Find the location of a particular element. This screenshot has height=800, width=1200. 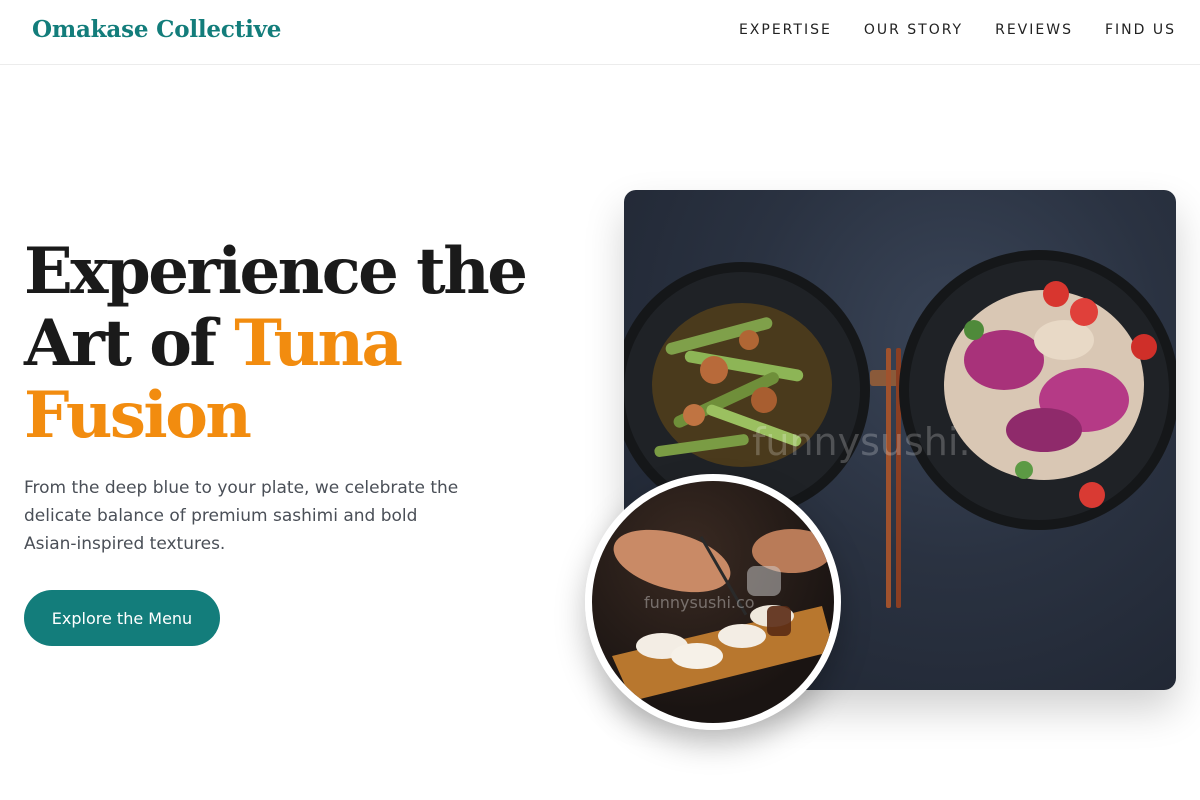

hero-title-accent-fusion: Fusion is located at coordinates (138, 415).